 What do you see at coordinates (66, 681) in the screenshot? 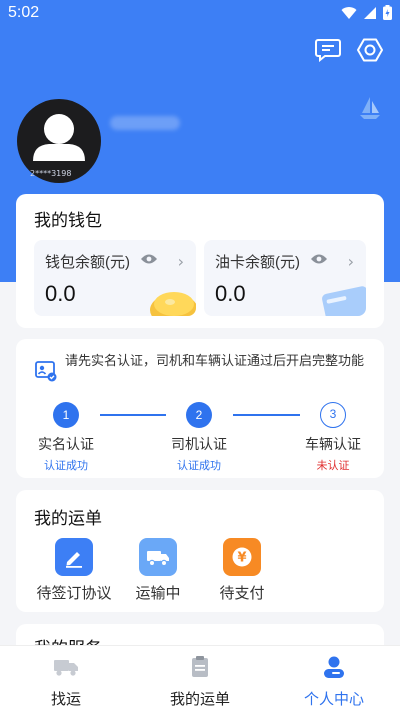
I see `tab-find-shipment: 找运` at bounding box center [66, 681].